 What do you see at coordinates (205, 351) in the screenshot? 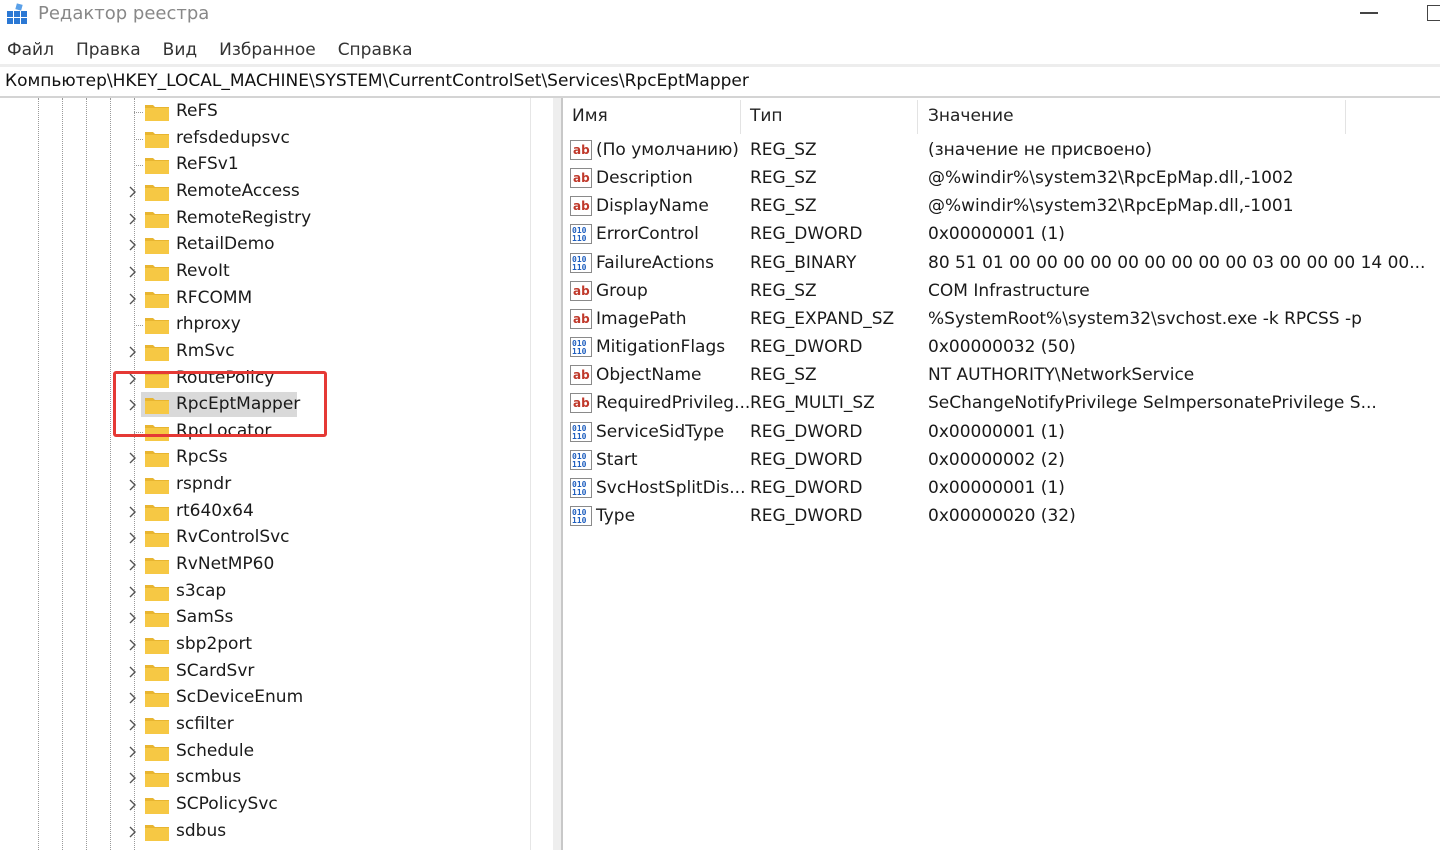
I see `tree-node-label: RmSvc` at bounding box center [205, 351].